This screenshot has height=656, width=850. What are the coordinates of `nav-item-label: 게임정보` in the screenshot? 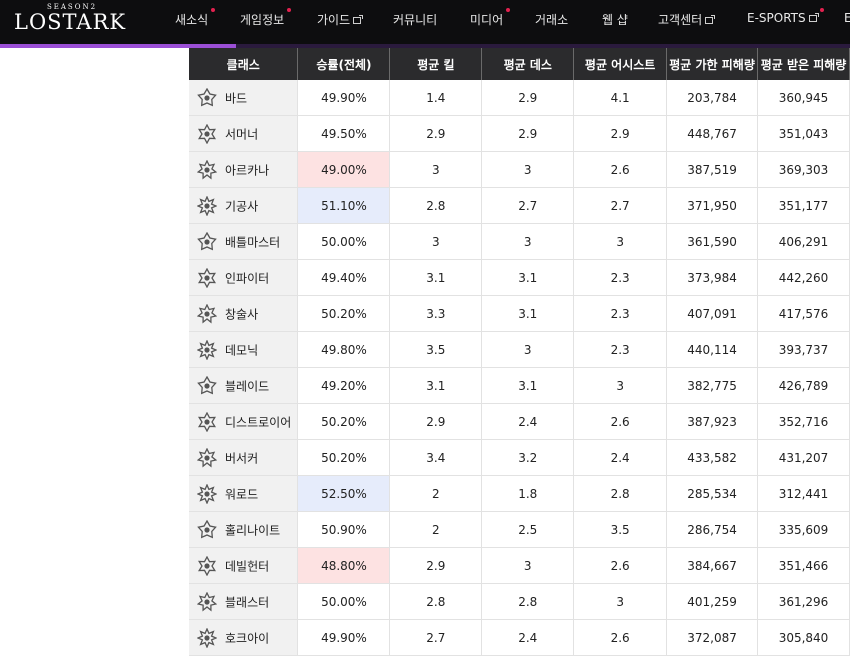 It's located at (262, 20).